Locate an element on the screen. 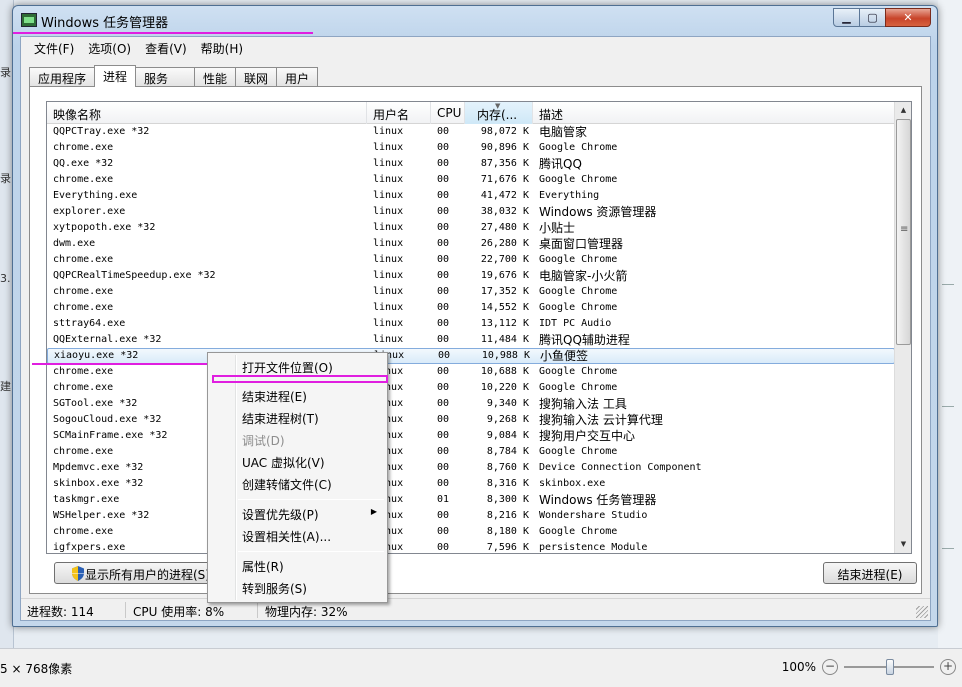 This screenshot has width=962, height=687. column-header-description: 描述 is located at coordinates (714, 113).